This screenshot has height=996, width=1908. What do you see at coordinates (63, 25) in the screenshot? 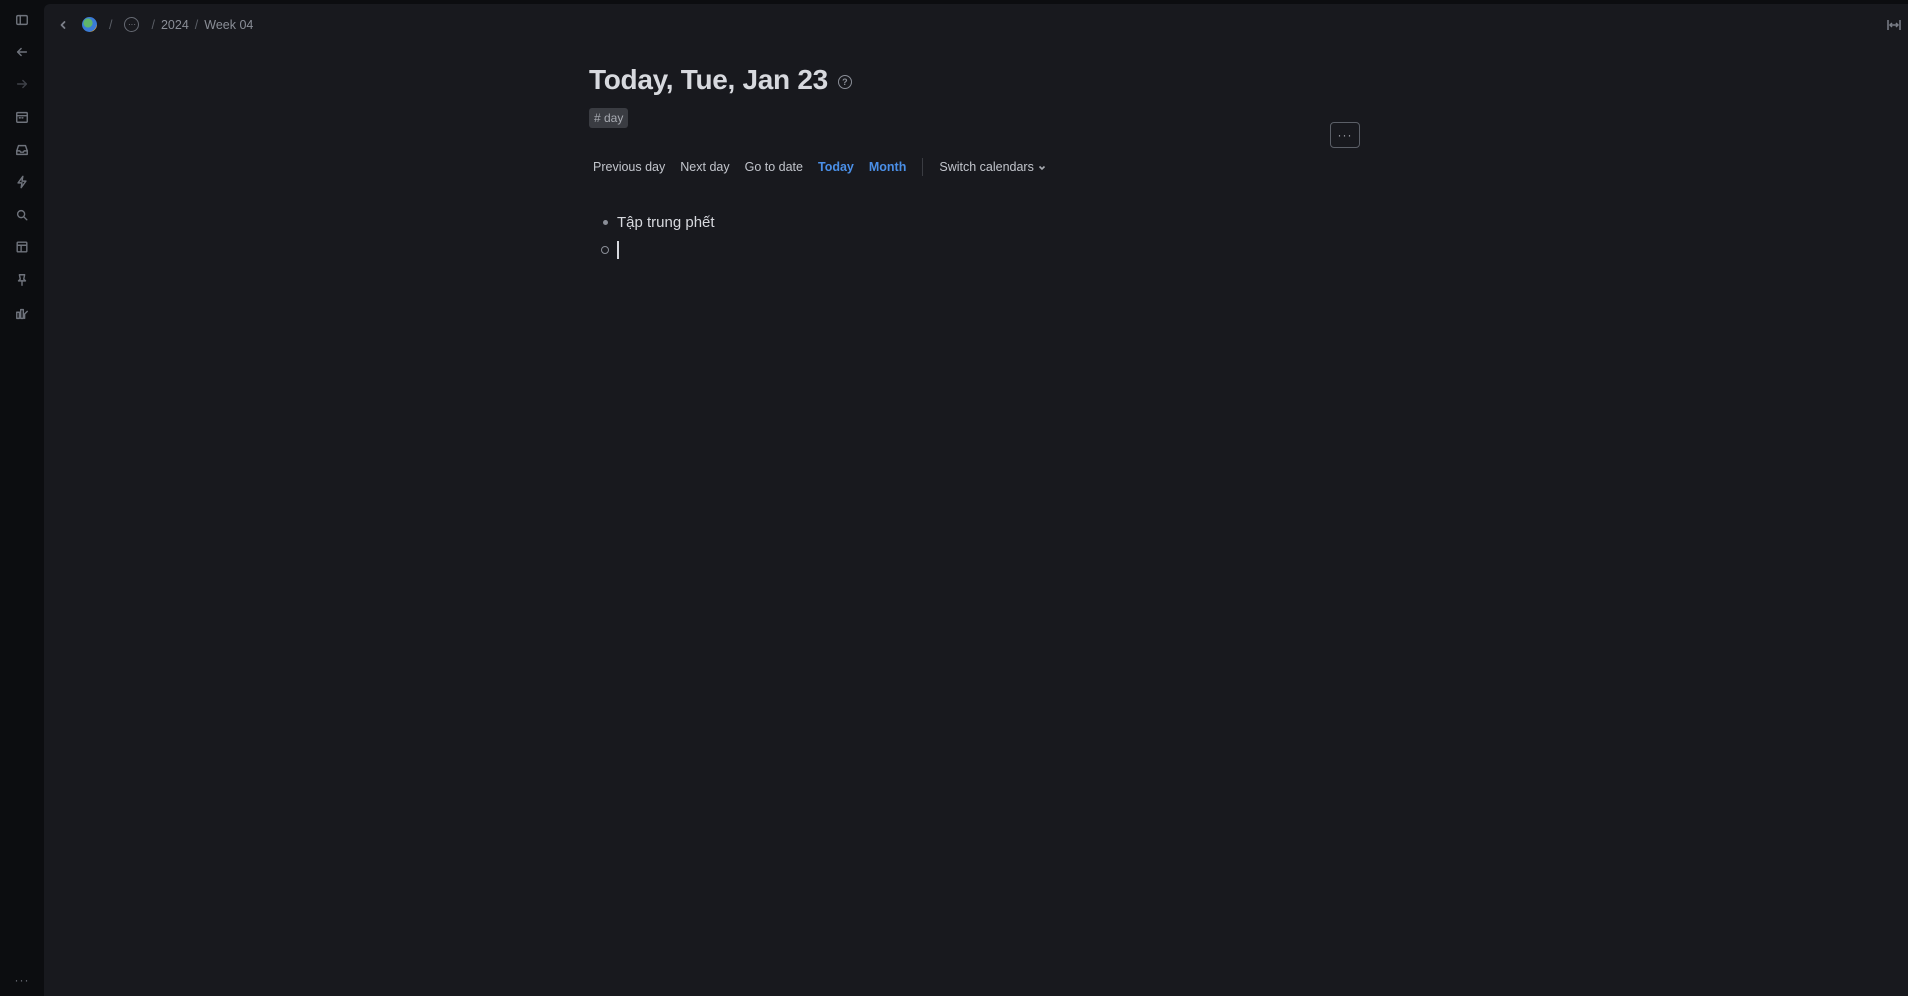
I see `chevron-left-icon` at bounding box center [63, 25].